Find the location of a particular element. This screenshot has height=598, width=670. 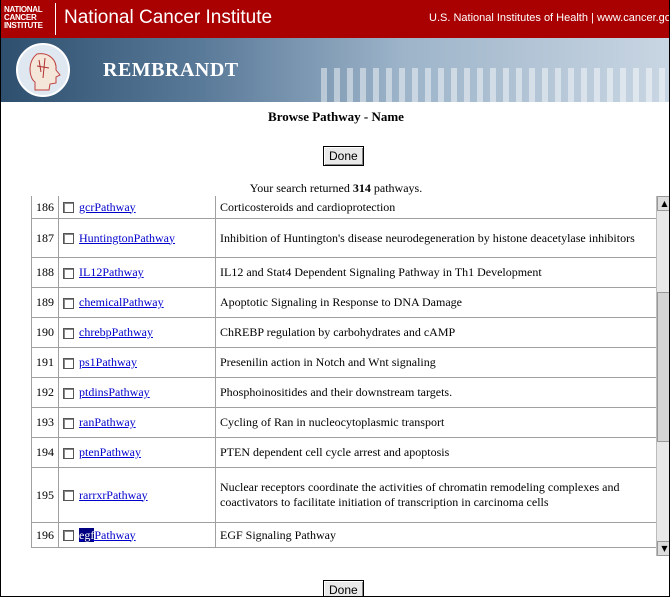

pathway-name-cell: chemicalPathway is located at coordinates (137, 303).